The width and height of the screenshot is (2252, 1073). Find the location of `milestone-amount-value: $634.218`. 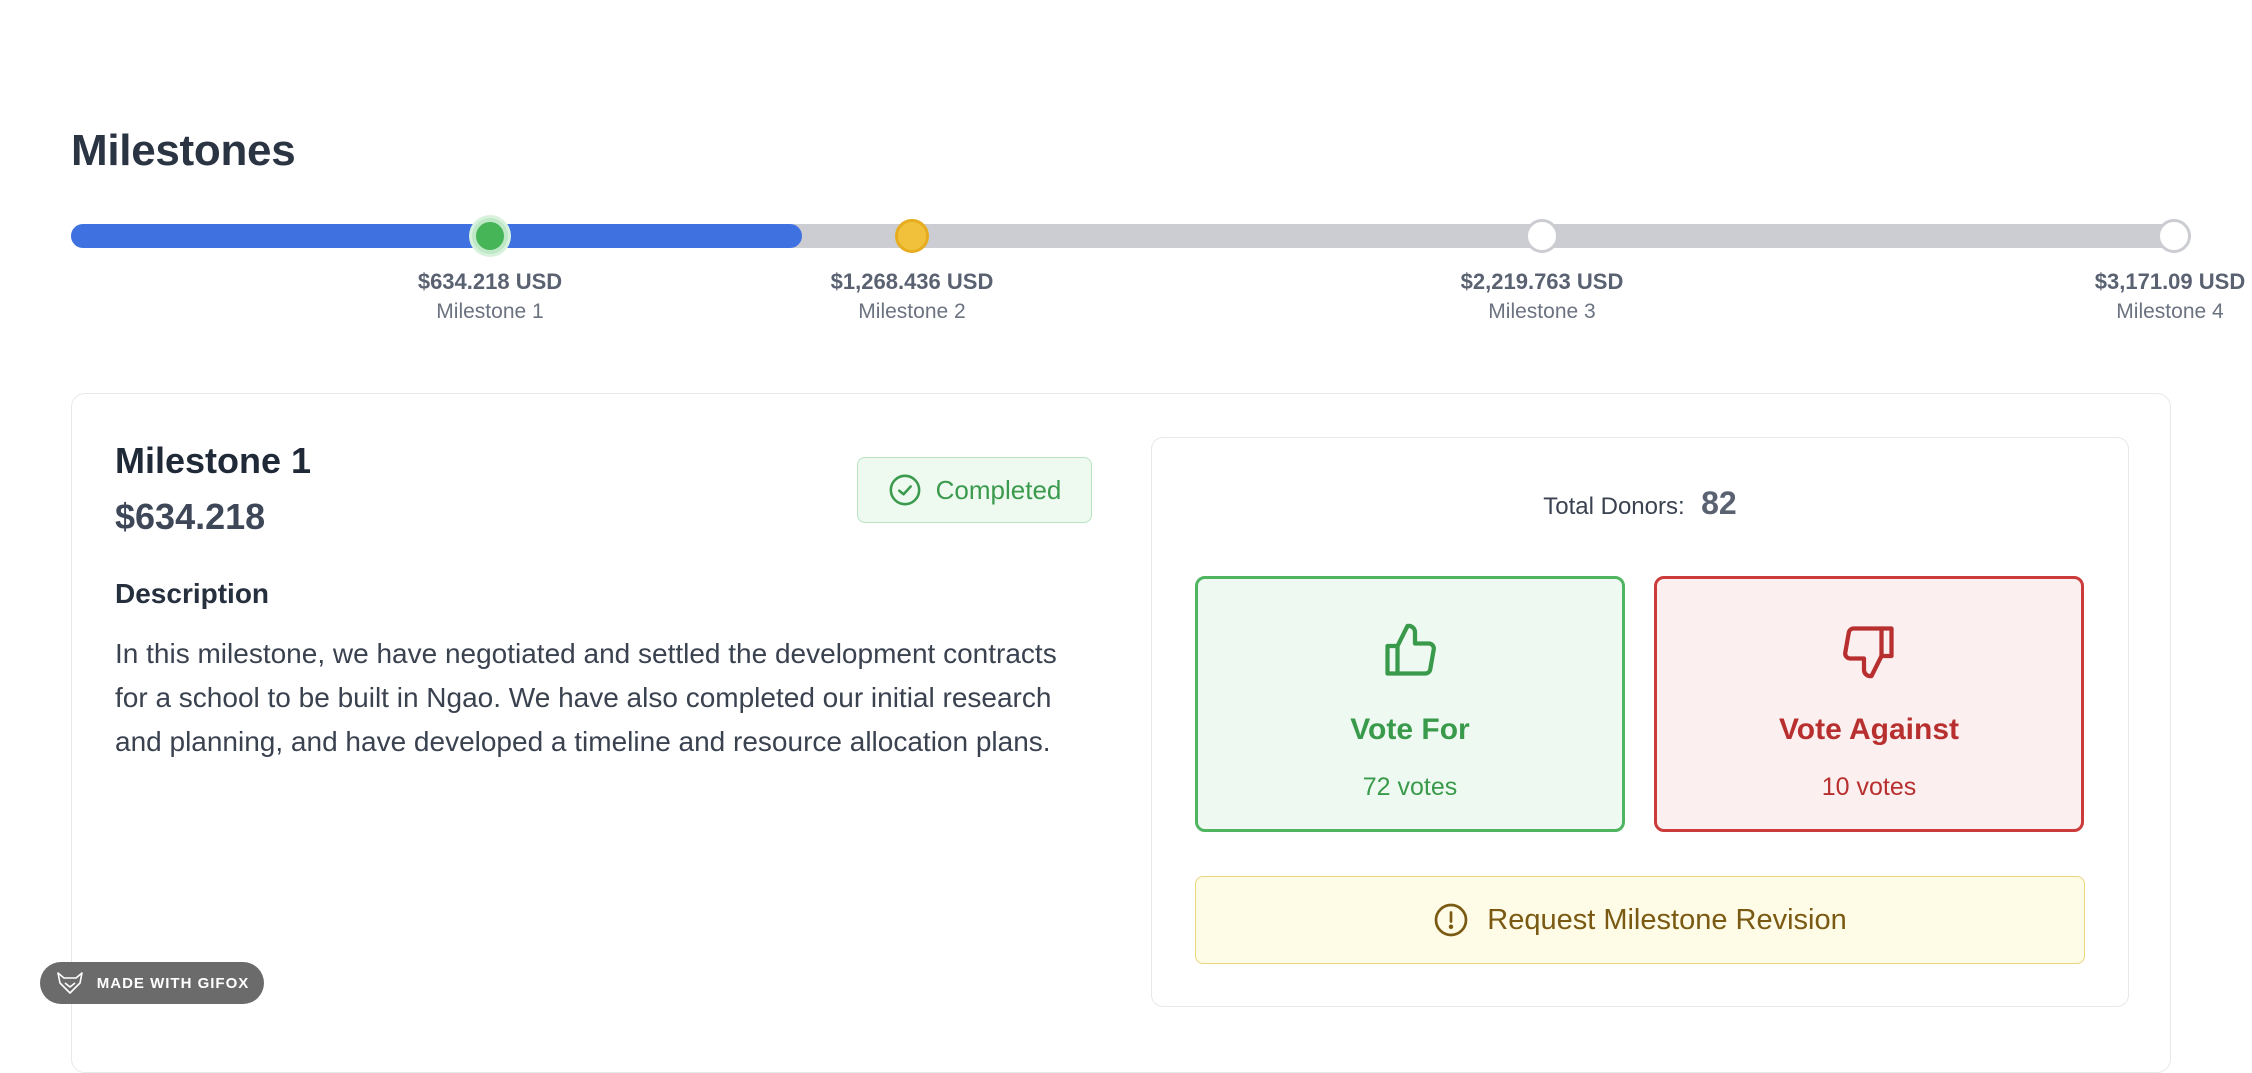

milestone-amount-value: $634.218 is located at coordinates (190, 516).